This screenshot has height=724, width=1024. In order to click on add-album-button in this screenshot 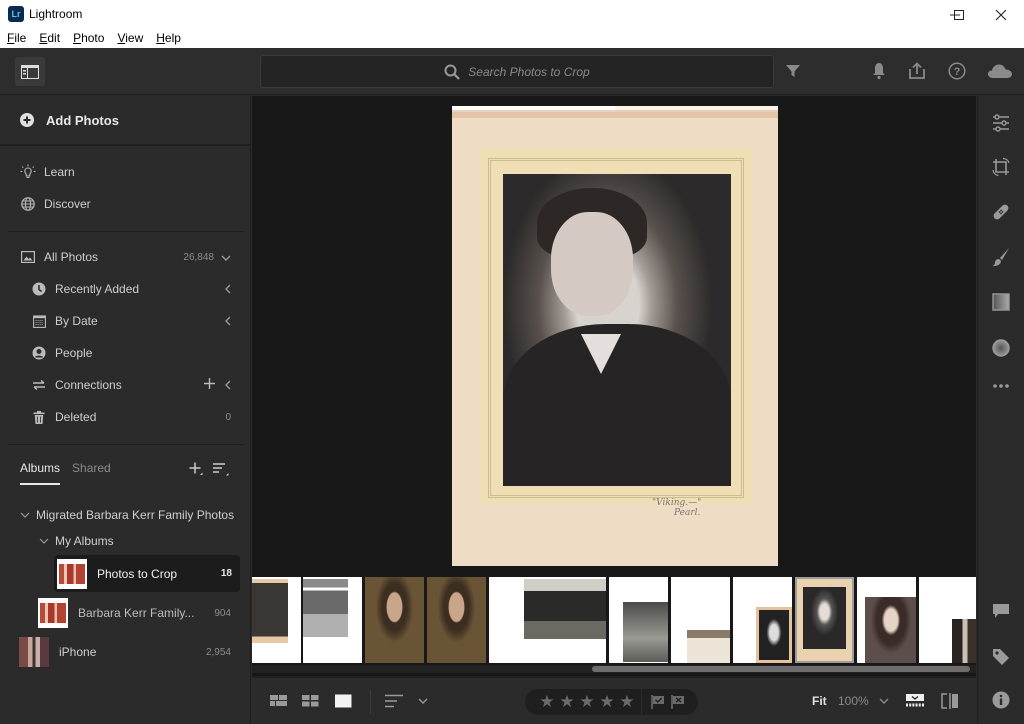, I will do `click(196, 471)`.